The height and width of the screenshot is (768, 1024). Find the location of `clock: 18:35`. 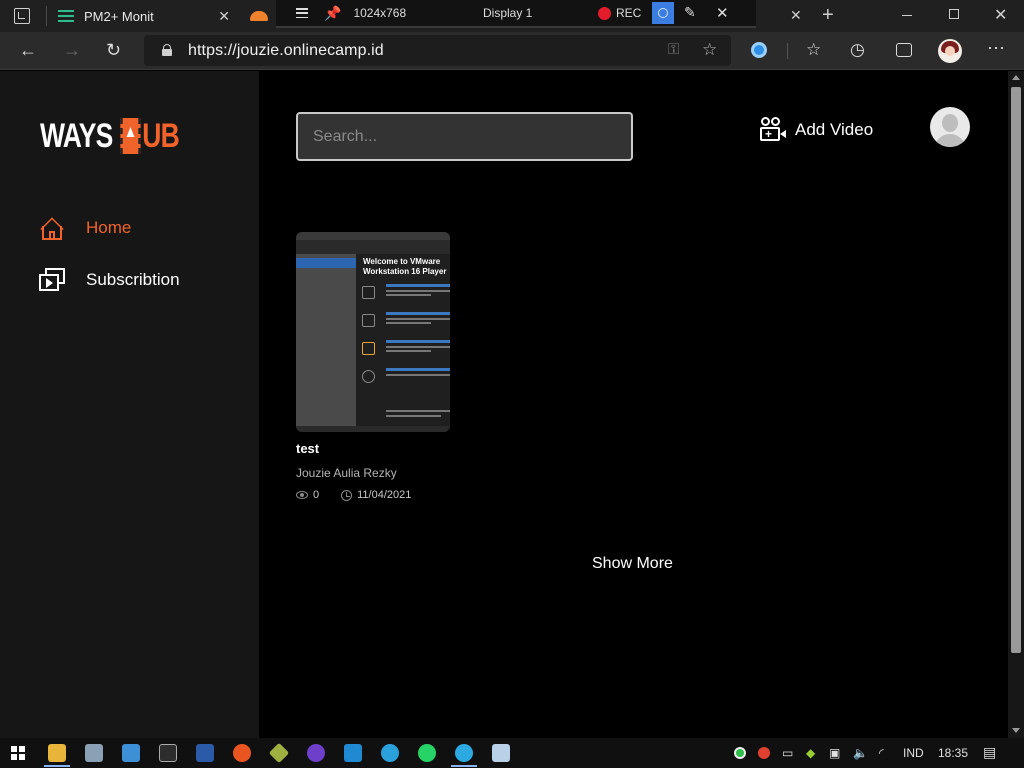

clock: 18:35 is located at coordinates (953, 753).